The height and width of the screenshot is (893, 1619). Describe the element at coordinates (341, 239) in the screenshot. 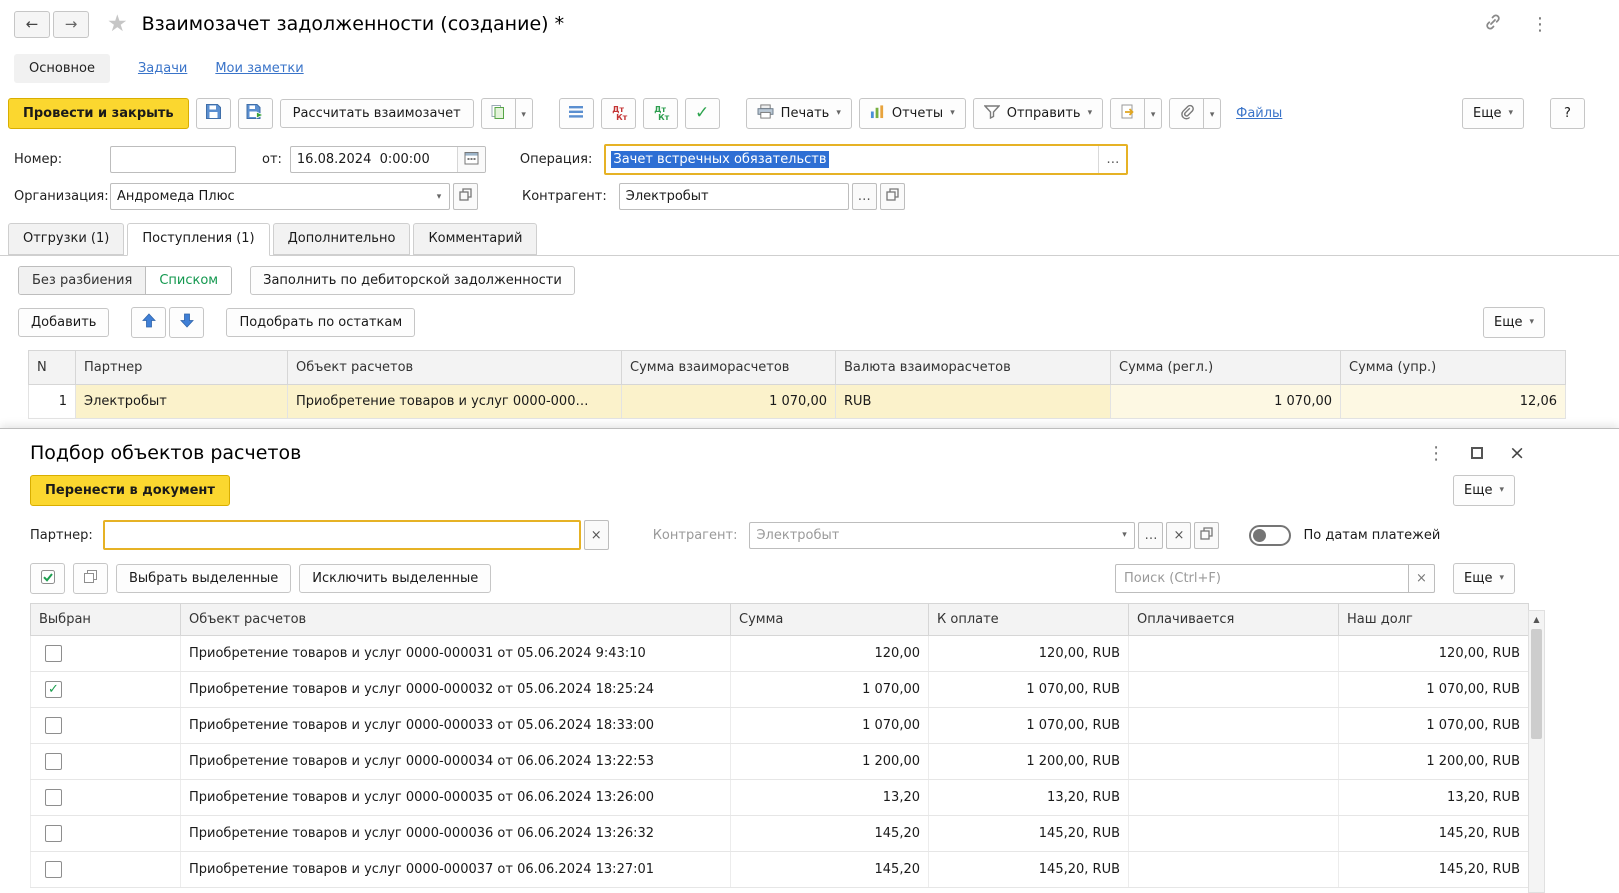

I see `tab-additional: Дополнительно` at that location.